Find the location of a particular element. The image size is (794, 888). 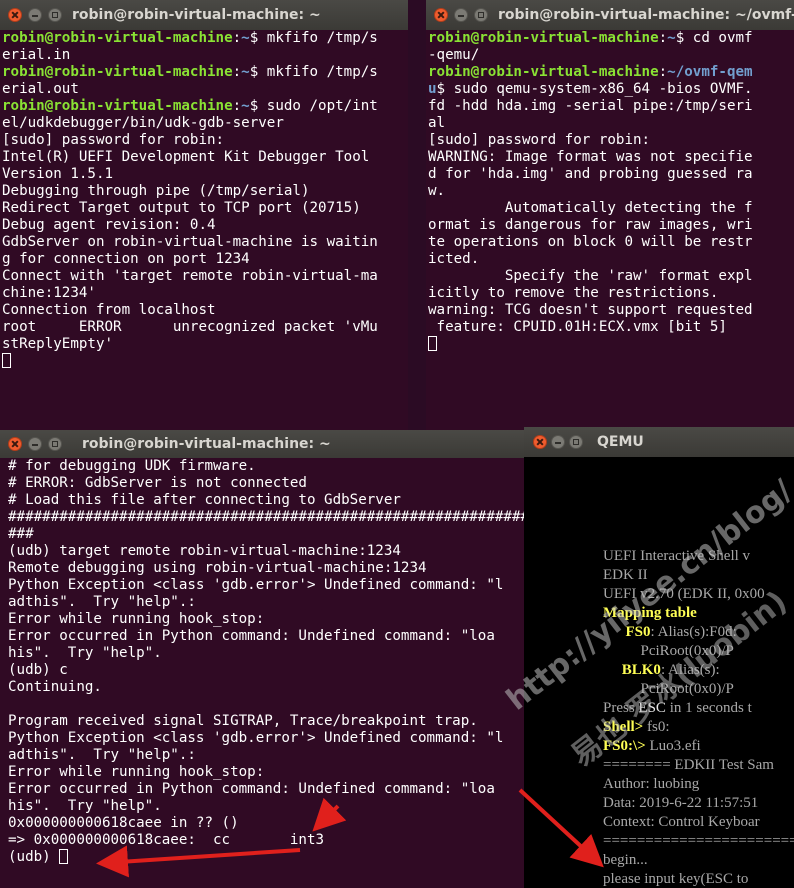

qemu-console-line: Press ESC in 1 seconds t is located at coordinates (677, 708).